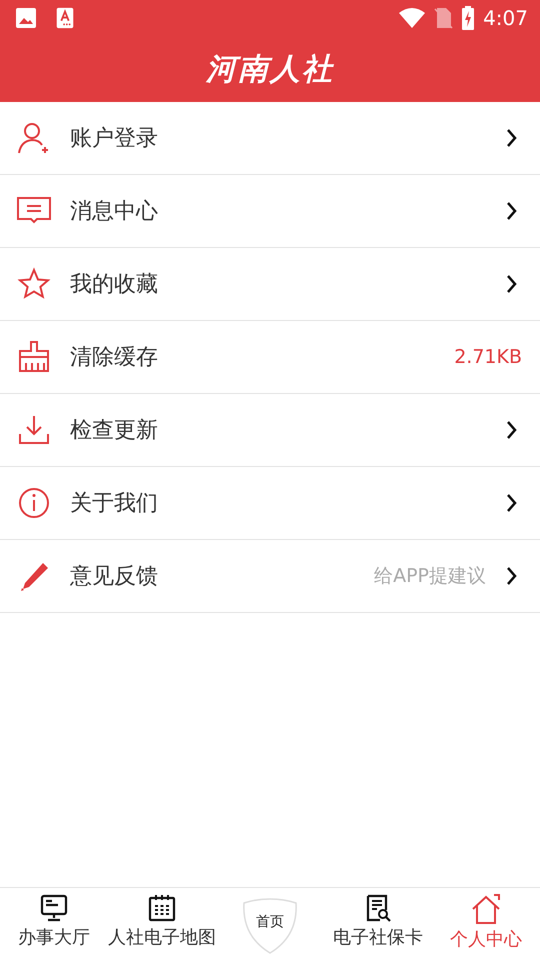  What do you see at coordinates (65, 18) in the screenshot?
I see `text-icon` at bounding box center [65, 18].